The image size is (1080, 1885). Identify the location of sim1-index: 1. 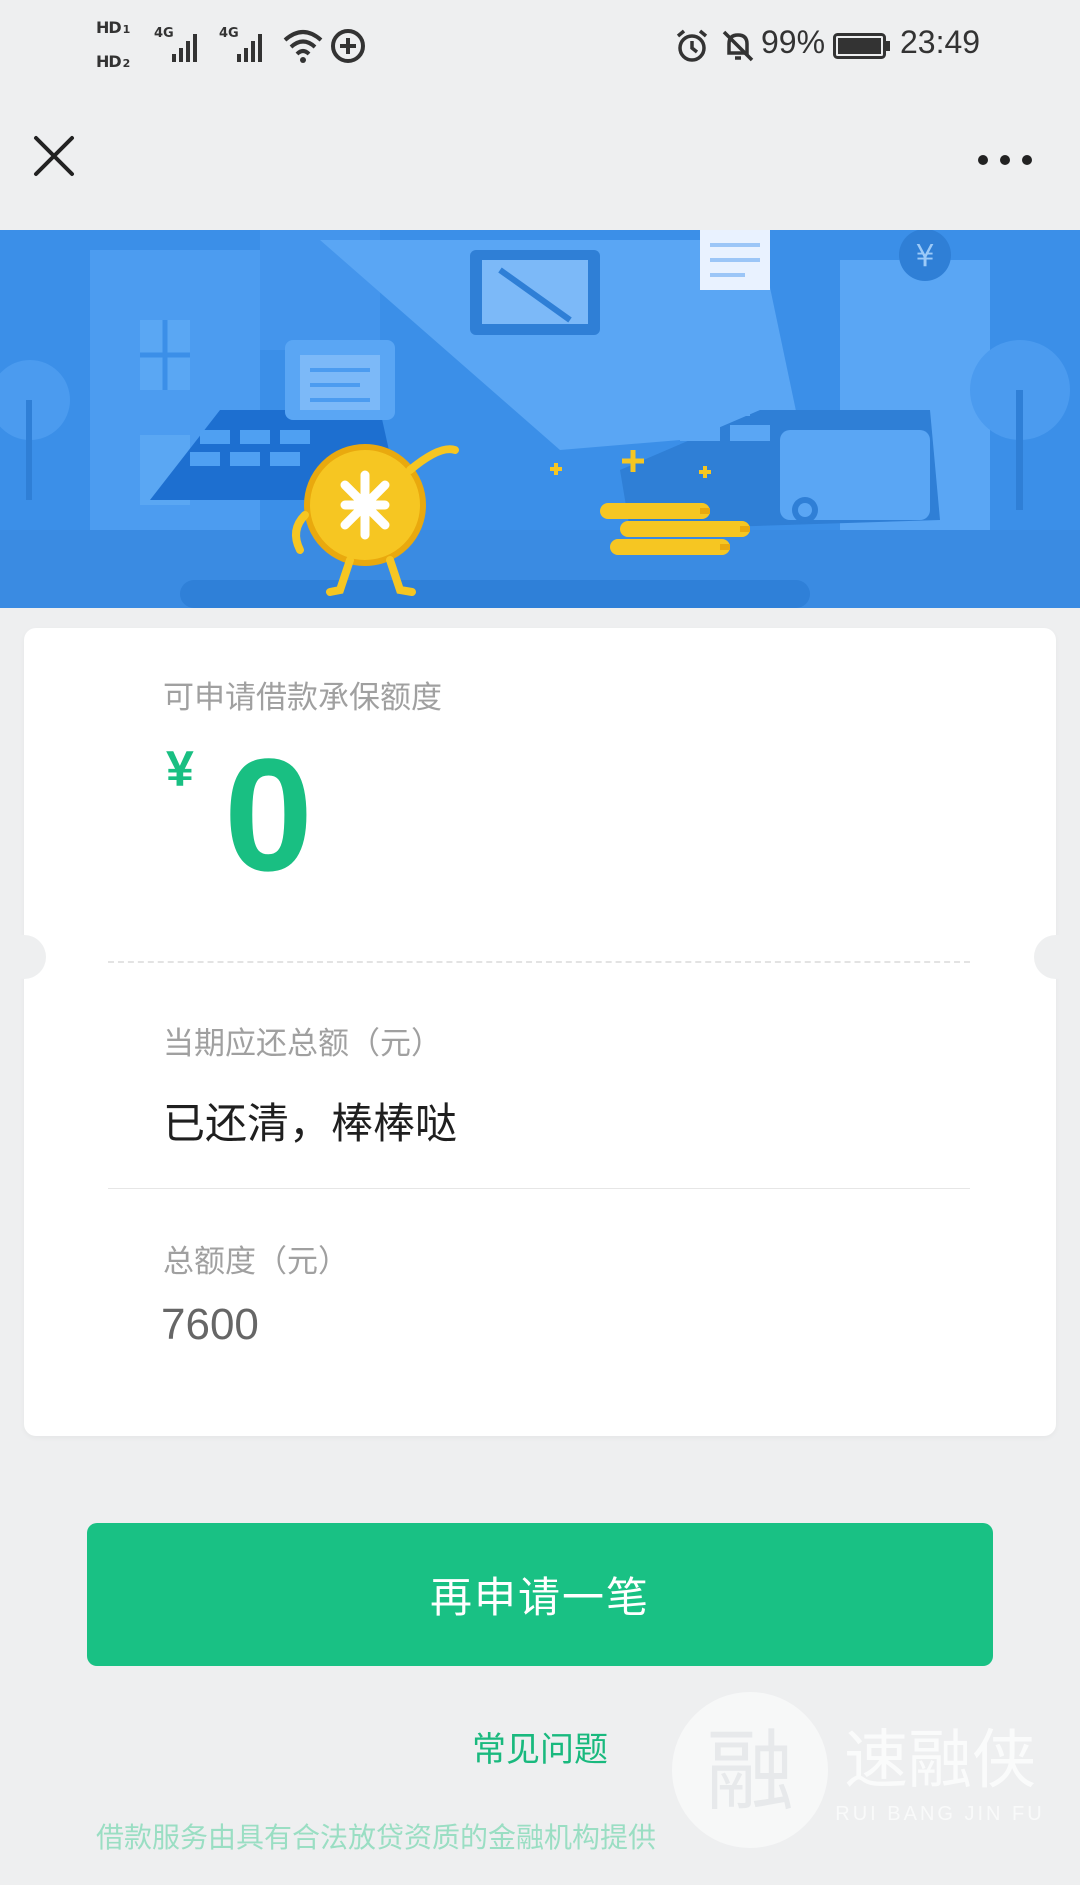
(126, 29).